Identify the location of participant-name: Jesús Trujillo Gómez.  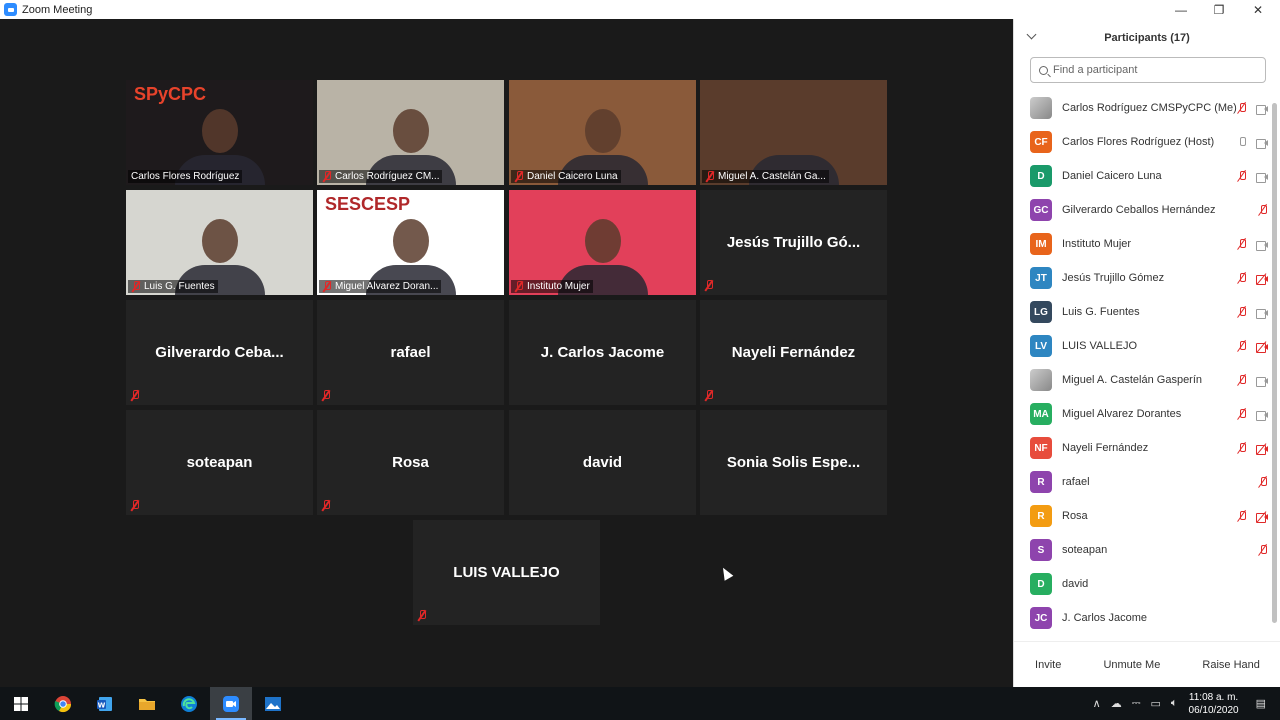
(1113, 278).